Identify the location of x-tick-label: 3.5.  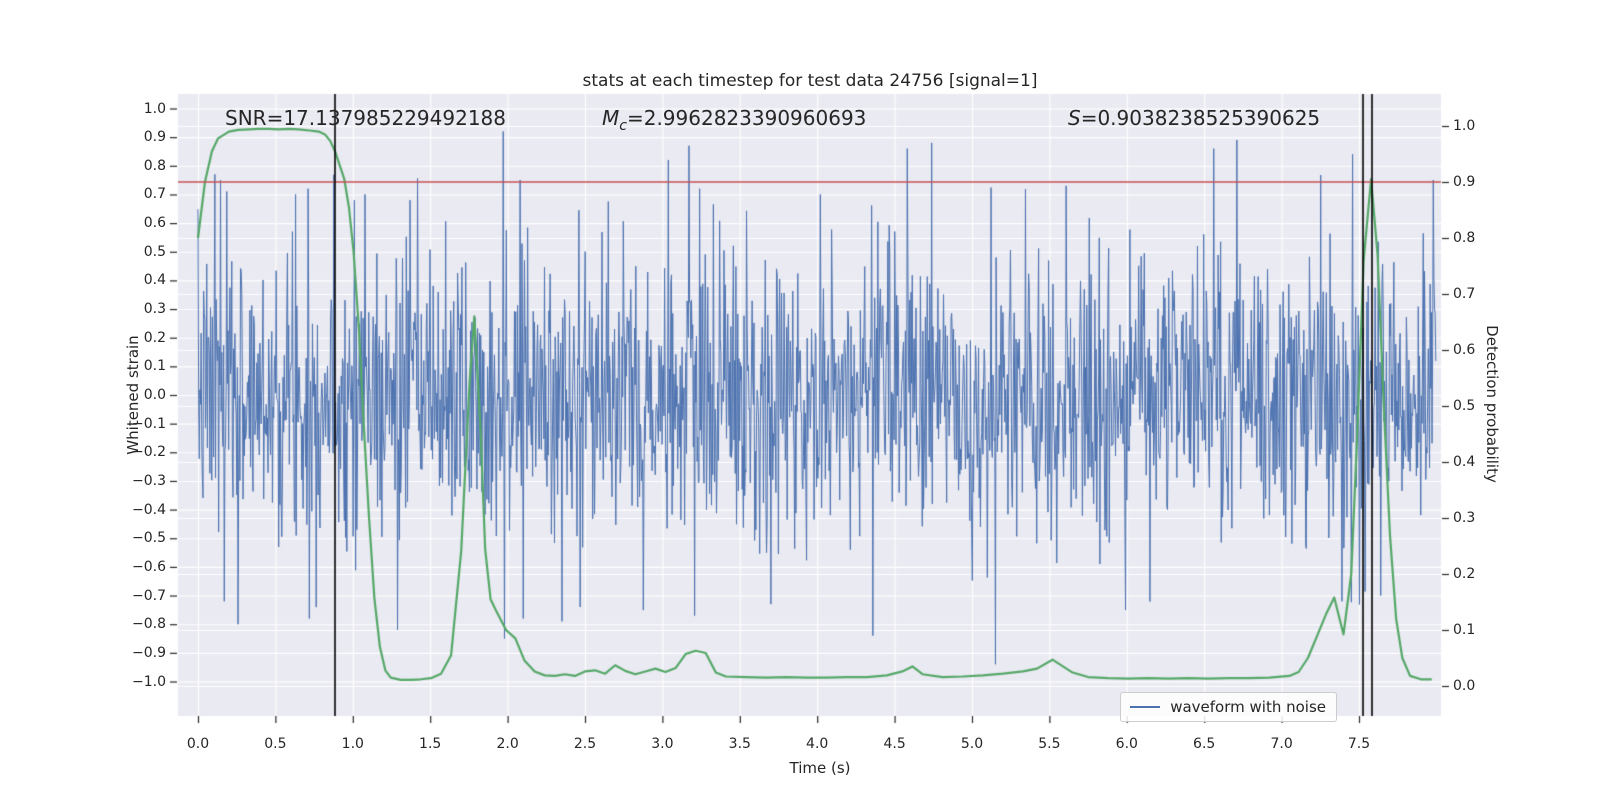
(739, 744).